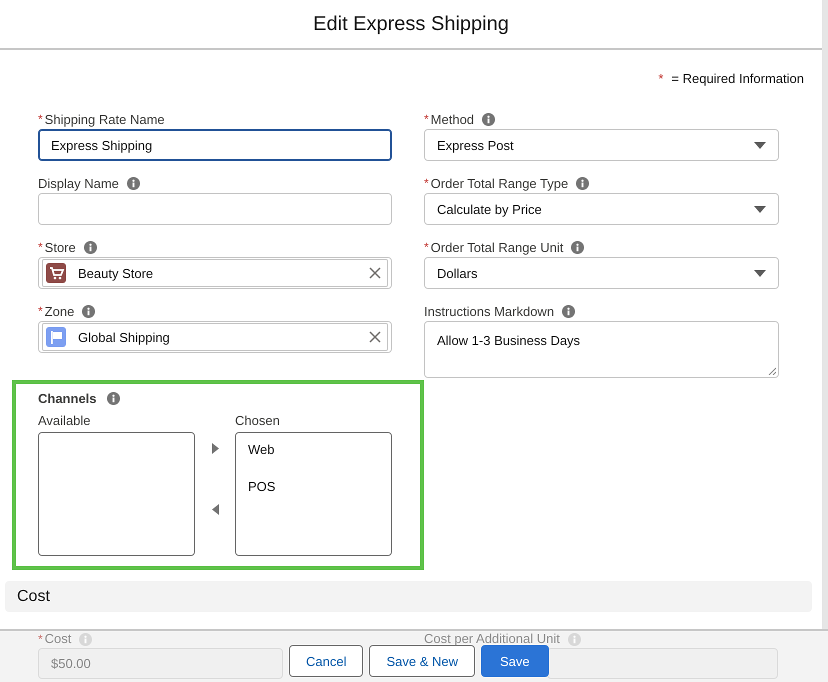 This screenshot has width=828, height=682. Describe the element at coordinates (601, 273) in the screenshot. I see `dropdown-field: Dollars` at that location.